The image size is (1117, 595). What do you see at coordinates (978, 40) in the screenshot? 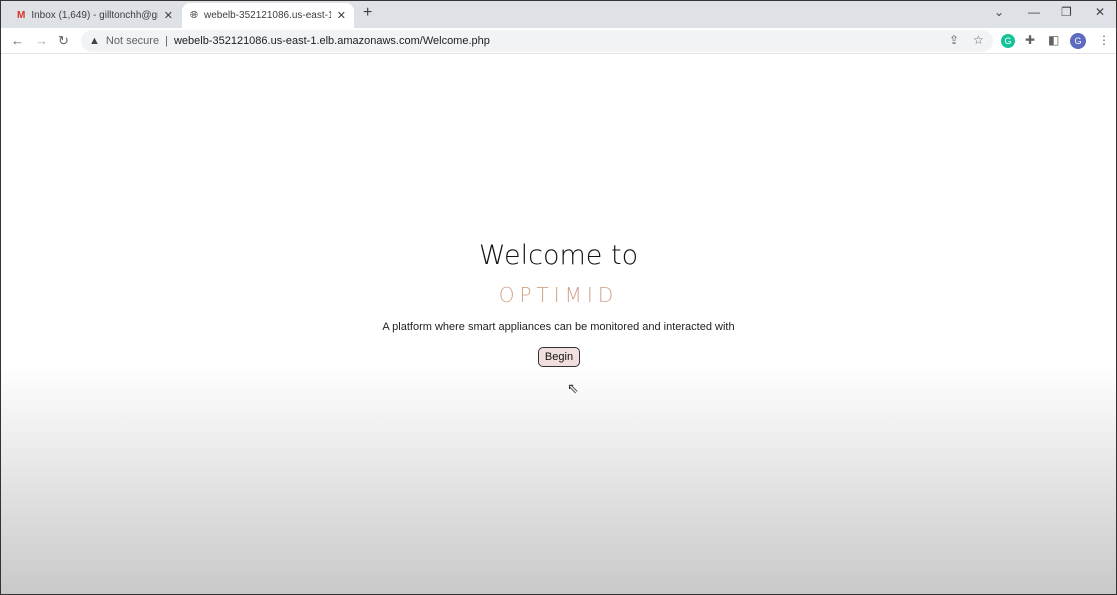
I see `star-icon: ☆` at bounding box center [978, 40].